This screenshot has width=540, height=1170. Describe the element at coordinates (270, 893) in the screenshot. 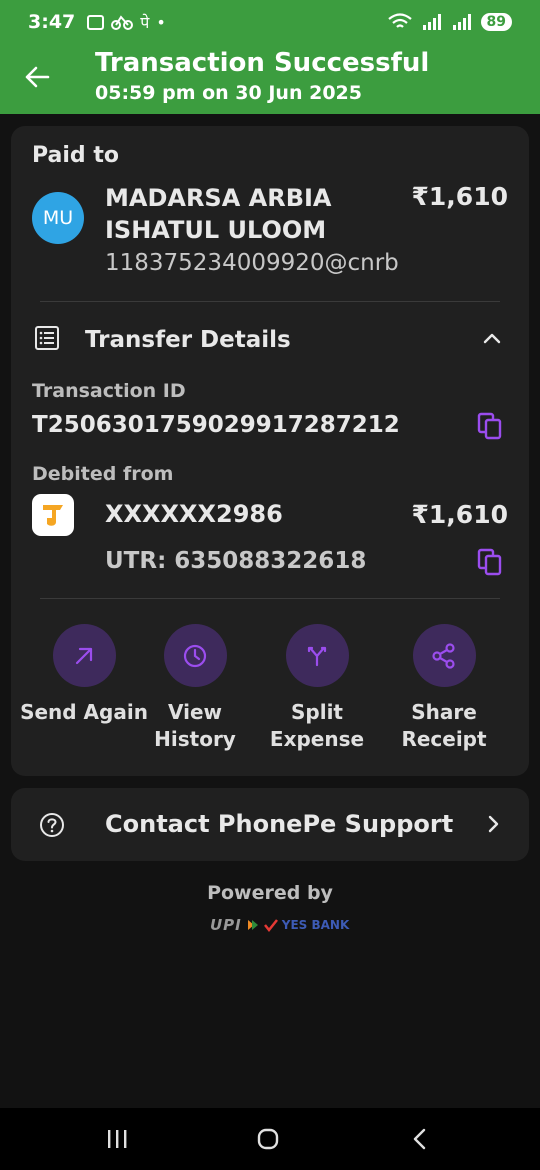

I see `powered-by-label: Powered by` at that location.